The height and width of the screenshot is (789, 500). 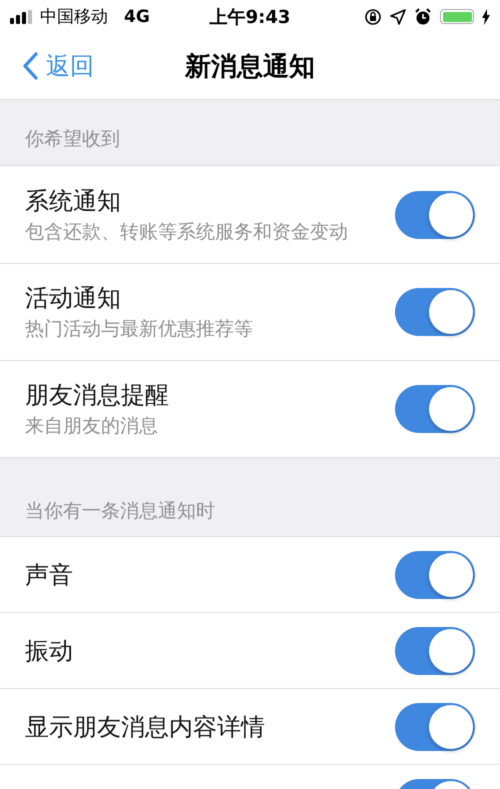 What do you see at coordinates (49, 575) in the screenshot?
I see `setting-label: 声音` at bounding box center [49, 575].